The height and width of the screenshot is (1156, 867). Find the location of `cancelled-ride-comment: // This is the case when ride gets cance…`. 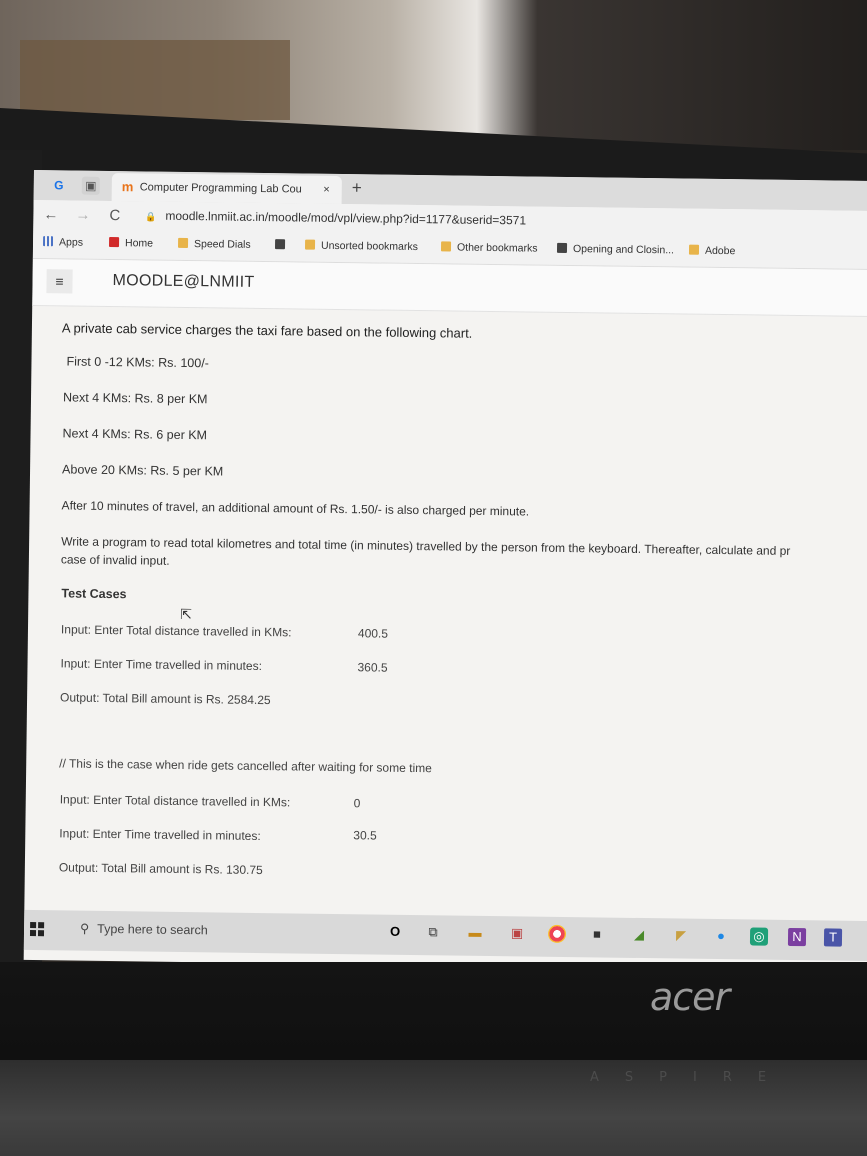

cancelled-ride-comment: // This is the case when ride gets cance… is located at coordinates (245, 766).